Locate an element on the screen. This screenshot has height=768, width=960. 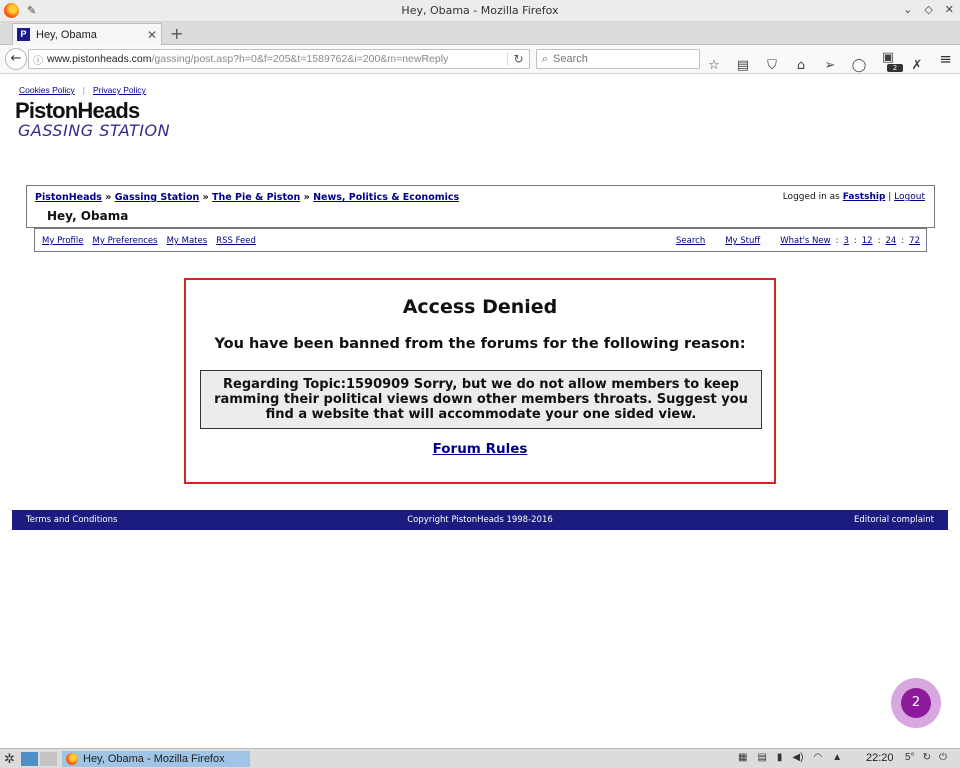
tab-strip: P Hey, Obama ✕ + is located at coordinates (480, 33).